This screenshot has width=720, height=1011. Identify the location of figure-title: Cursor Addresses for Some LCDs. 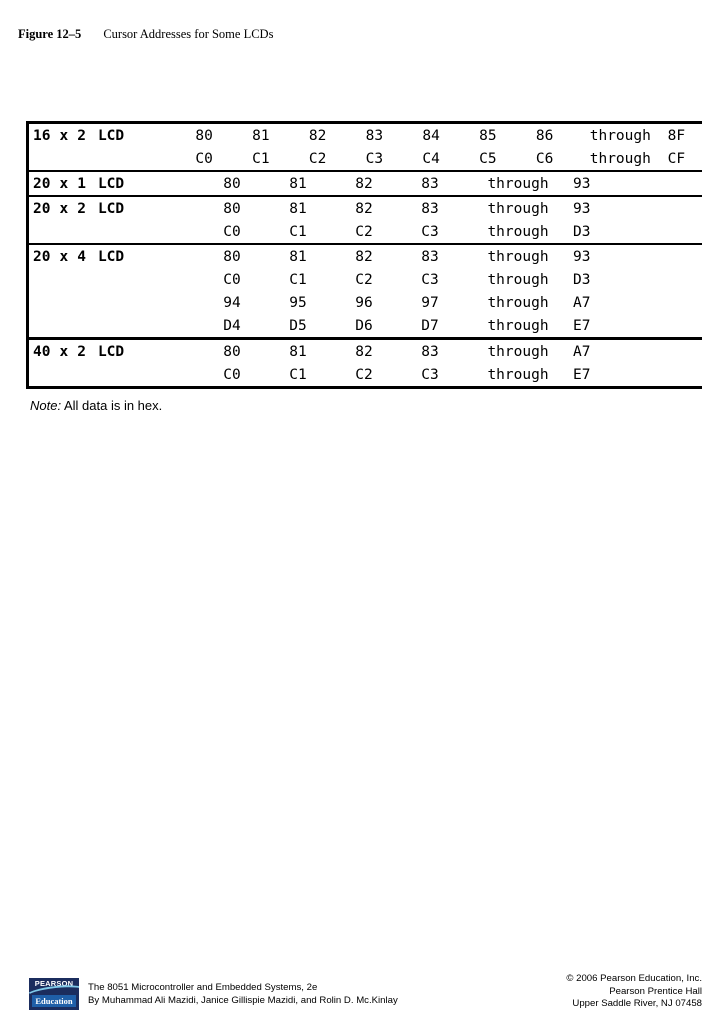
(188, 34).